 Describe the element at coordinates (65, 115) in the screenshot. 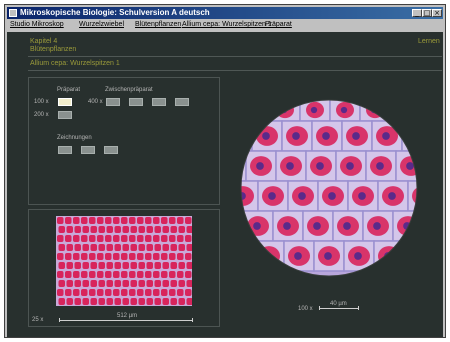

I see `view-200x-button` at that location.